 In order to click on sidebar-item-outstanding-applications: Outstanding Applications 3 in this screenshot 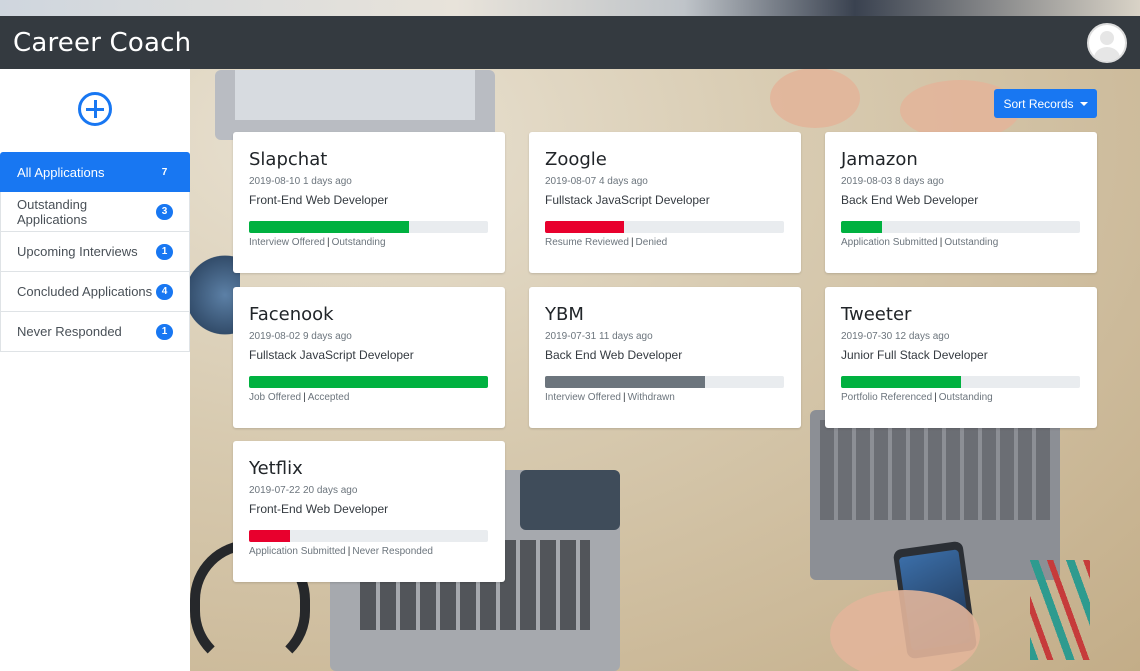, I will do `click(95, 212)`.